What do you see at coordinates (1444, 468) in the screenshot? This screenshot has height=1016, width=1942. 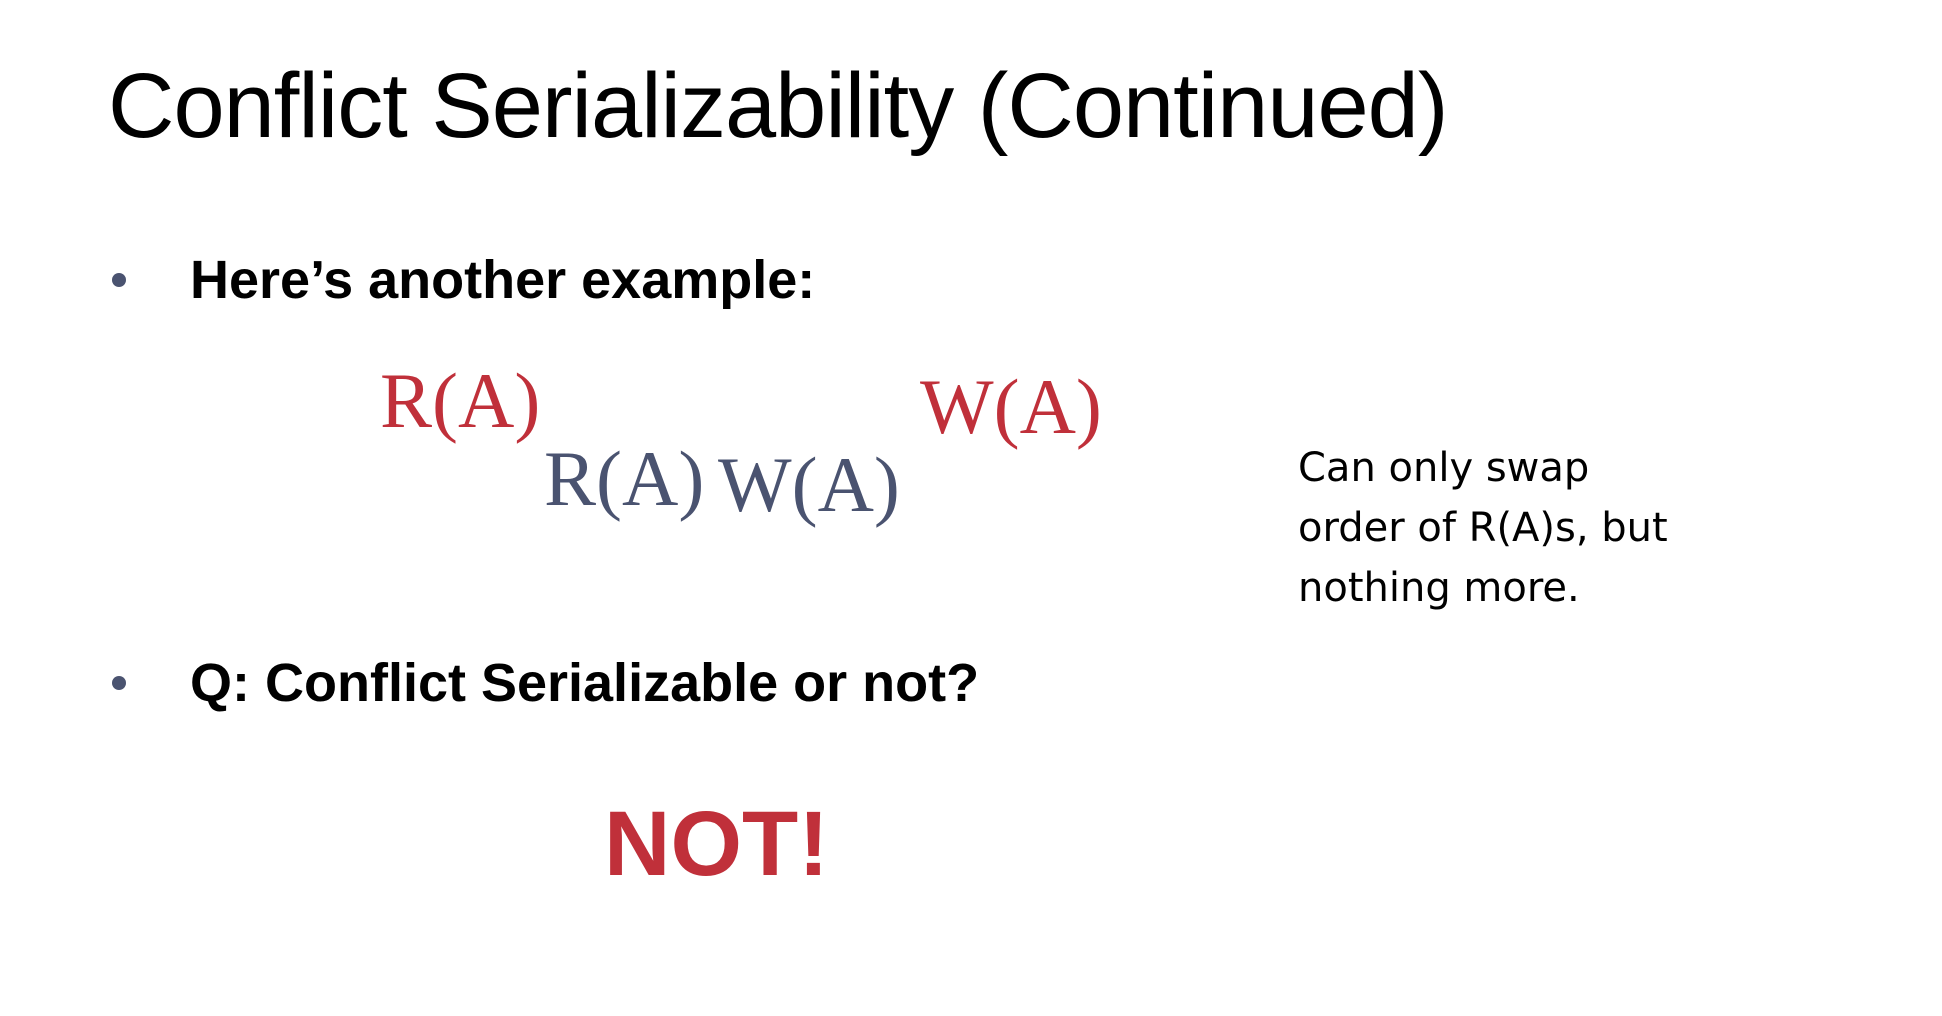 I see `side-note-line: Can only swap` at bounding box center [1444, 468].